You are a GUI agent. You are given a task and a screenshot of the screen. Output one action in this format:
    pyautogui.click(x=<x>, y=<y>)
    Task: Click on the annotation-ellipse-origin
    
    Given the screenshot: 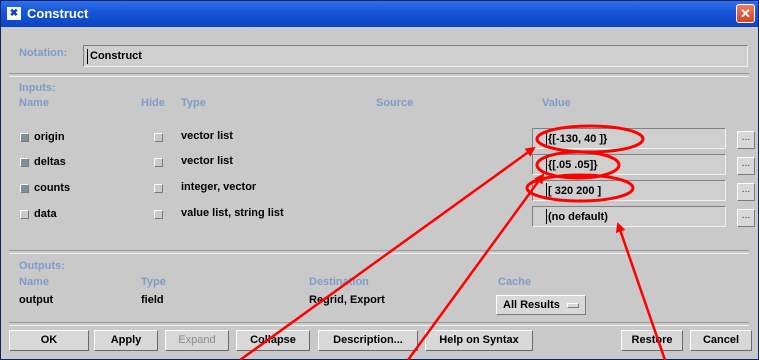 What is the action you would take?
    pyautogui.click(x=590, y=139)
    